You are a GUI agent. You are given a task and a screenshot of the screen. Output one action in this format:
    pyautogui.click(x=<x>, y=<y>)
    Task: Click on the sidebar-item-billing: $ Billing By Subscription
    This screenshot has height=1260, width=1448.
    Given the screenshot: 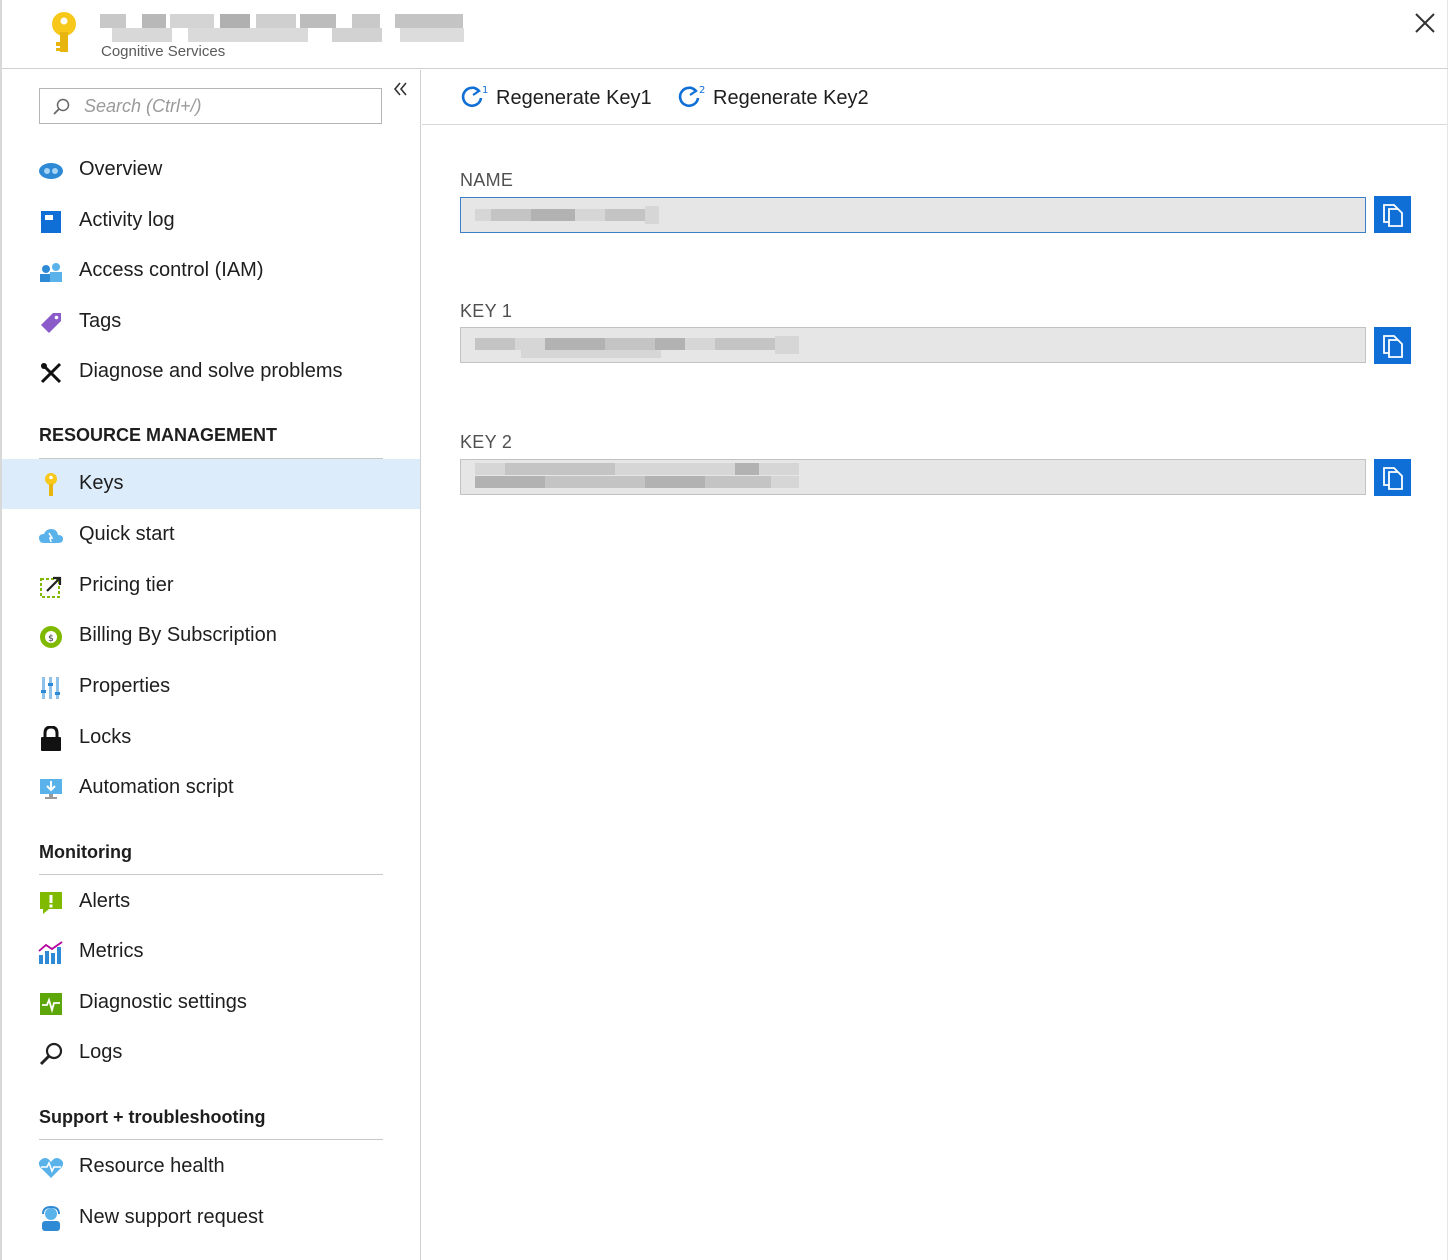 What is the action you would take?
    pyautogui.click(x=211, y=636)
    